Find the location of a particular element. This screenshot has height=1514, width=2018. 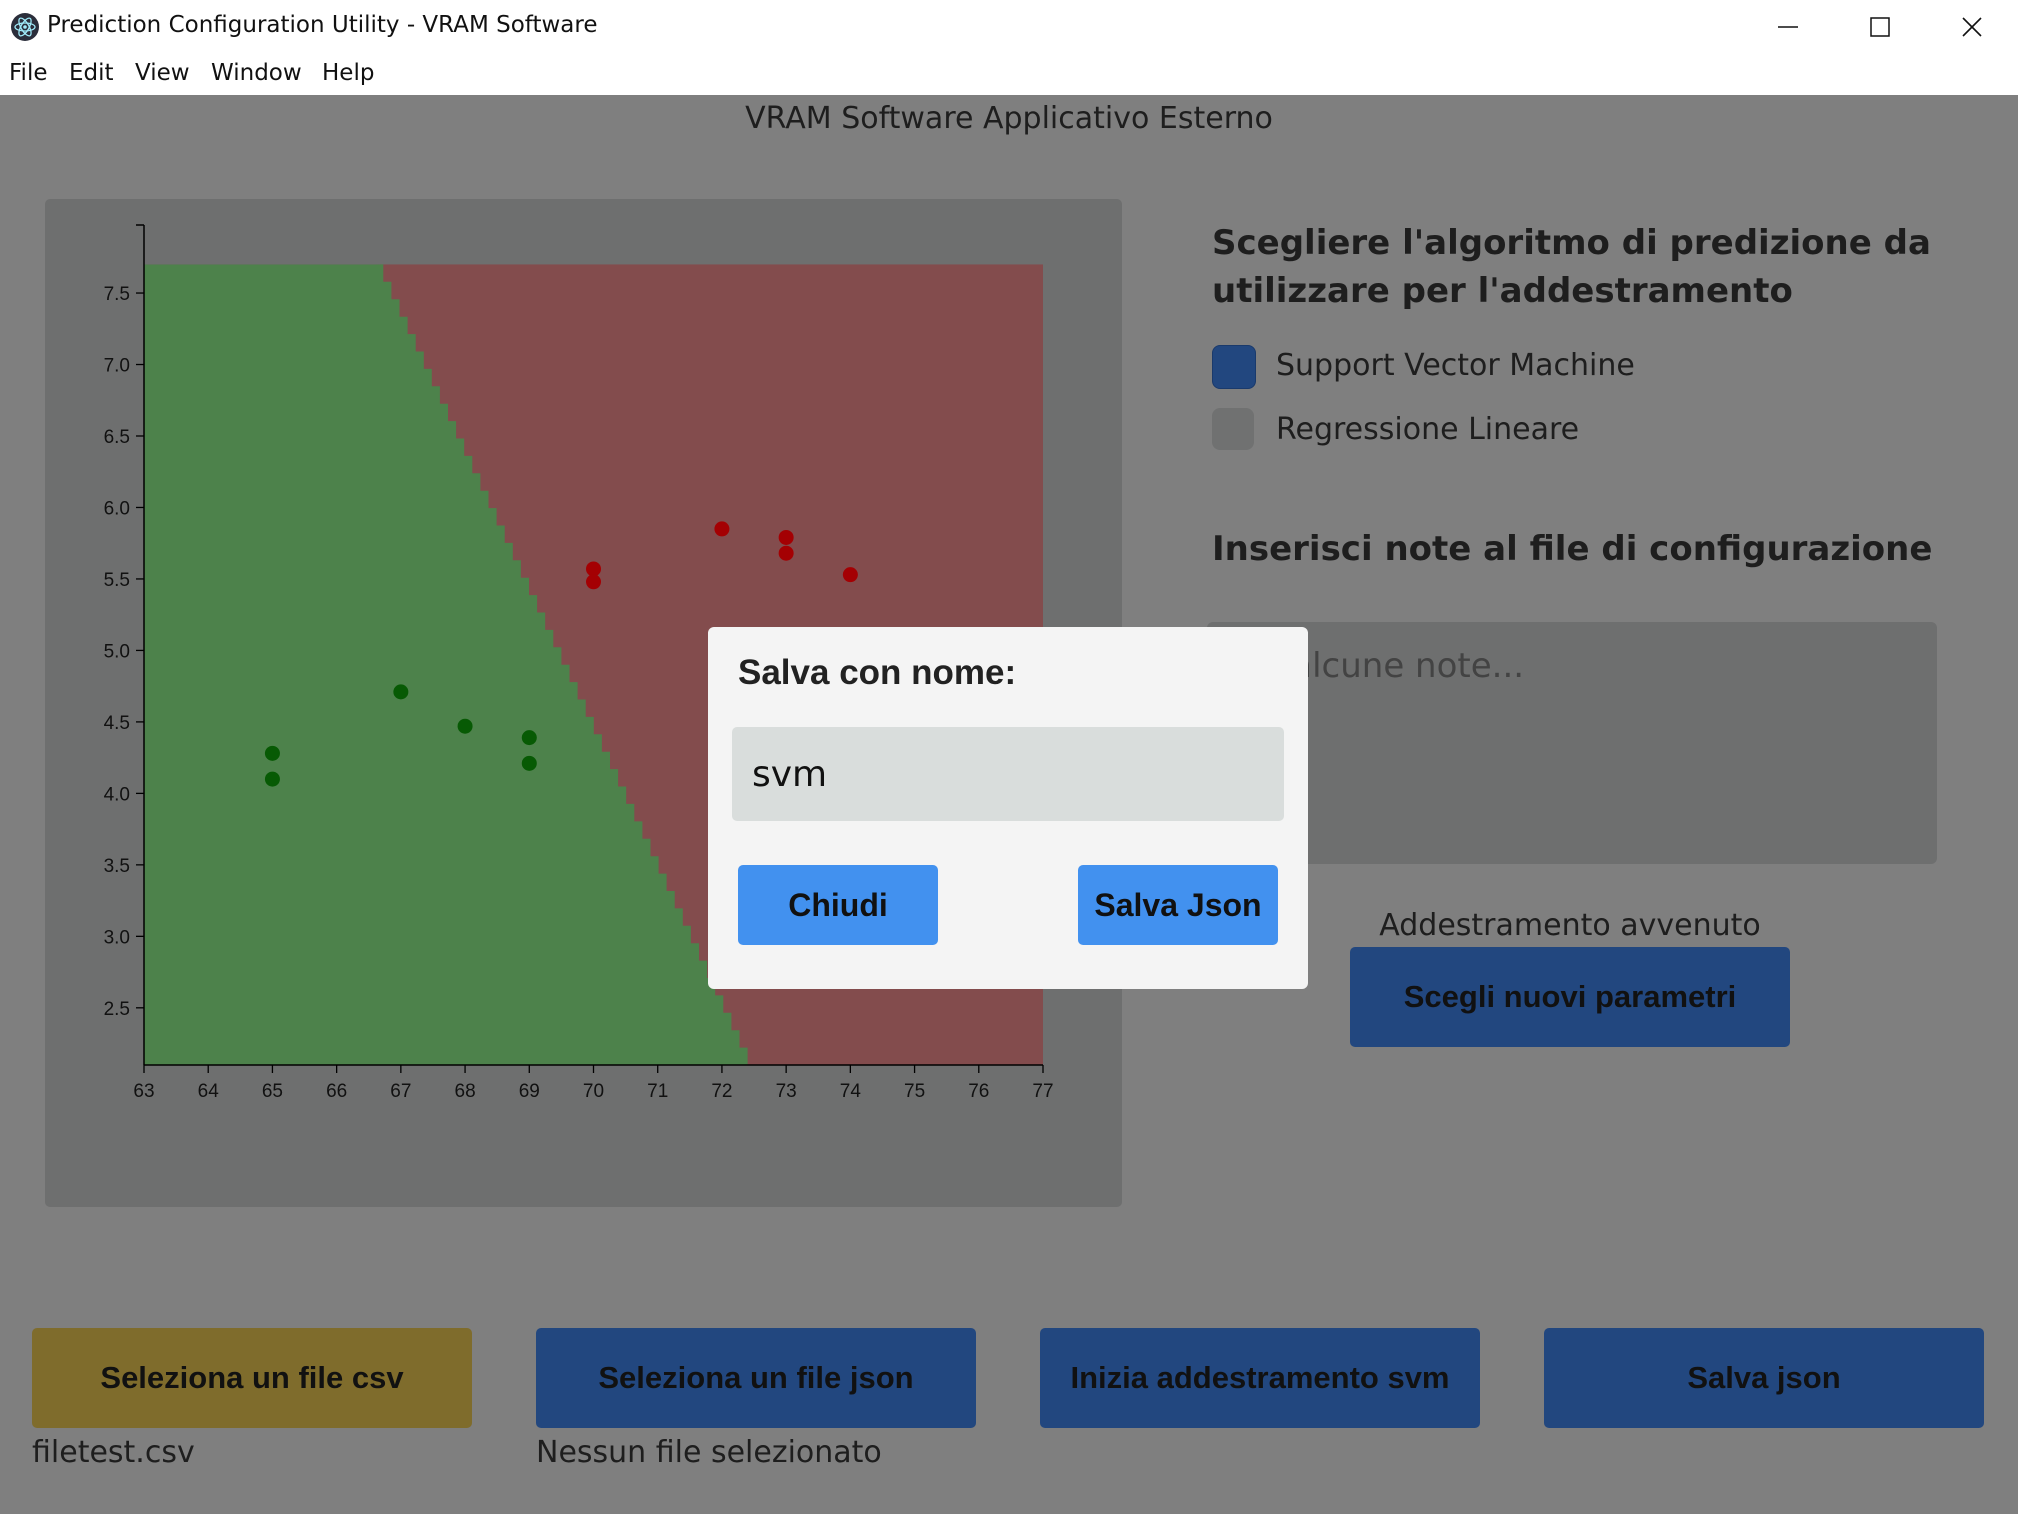

x-tick-label: 71 is located at coordinates (657, 1091).